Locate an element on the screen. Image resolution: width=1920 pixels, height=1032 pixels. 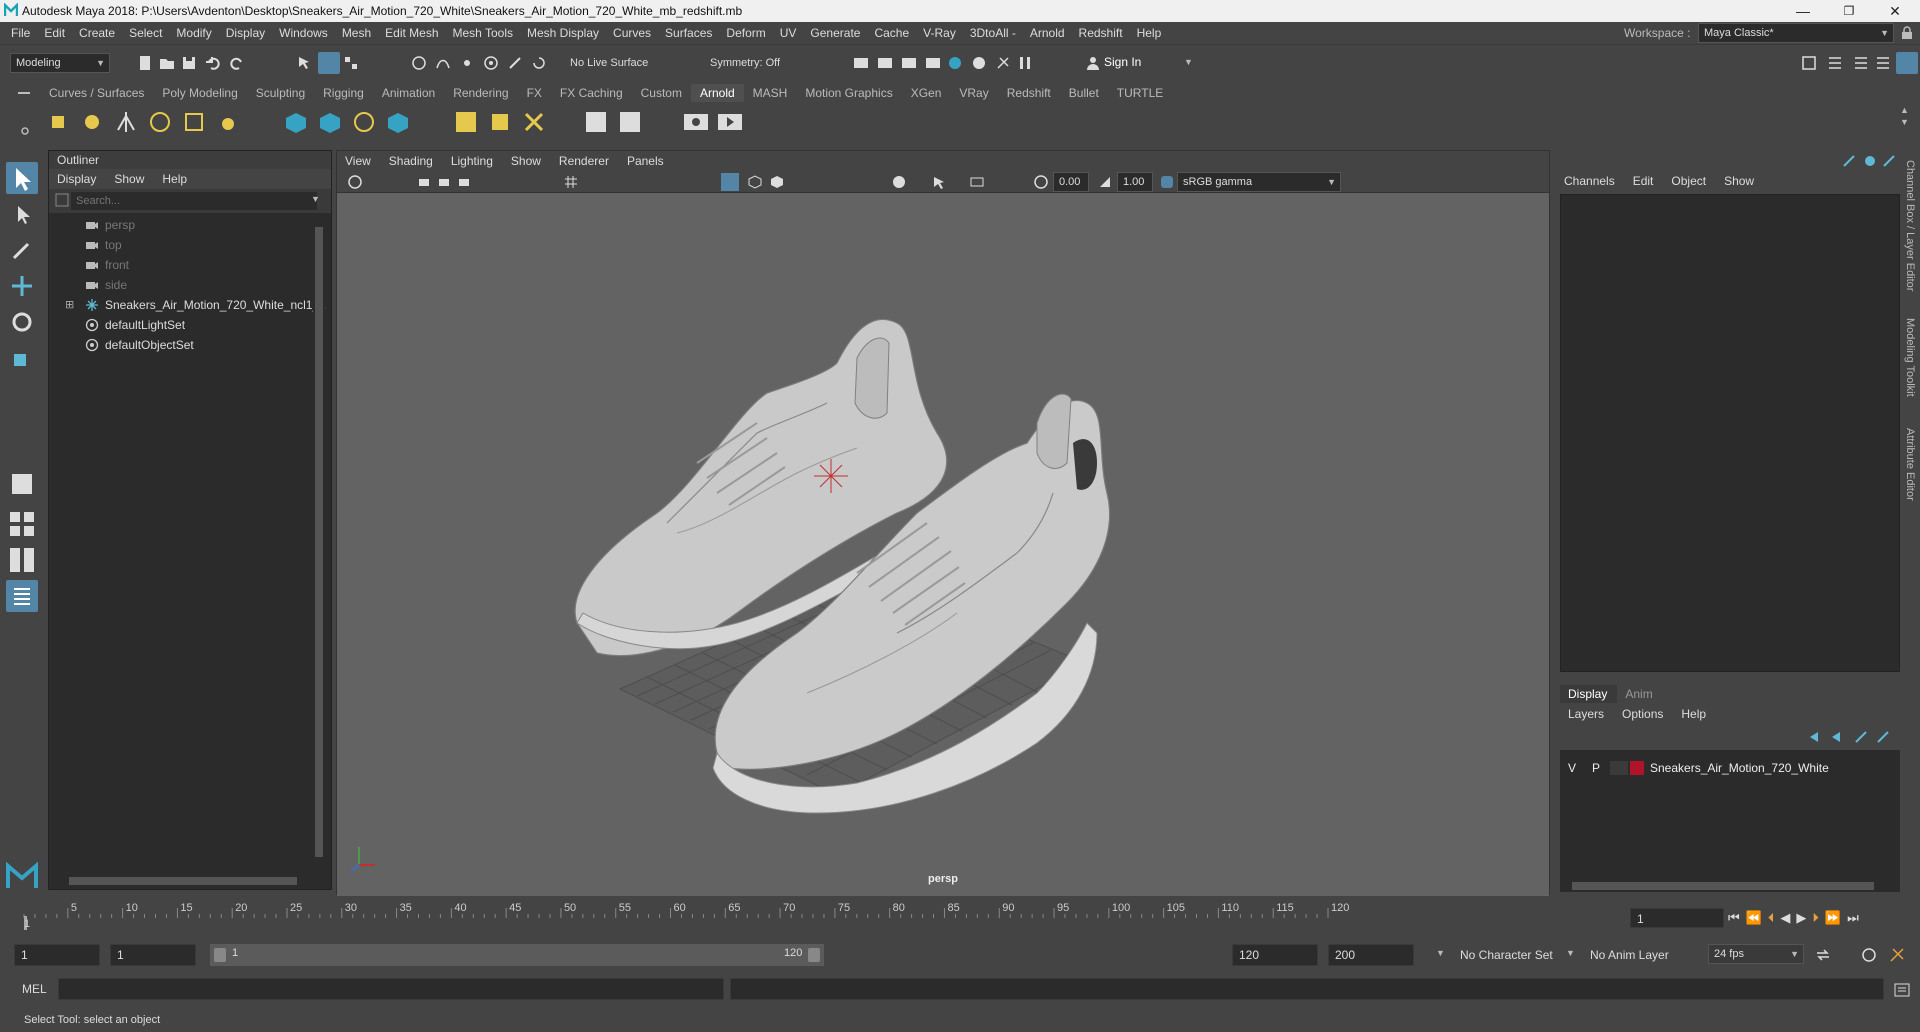
shelf-tab-custom: Custom is located at coordinates (661, 93).